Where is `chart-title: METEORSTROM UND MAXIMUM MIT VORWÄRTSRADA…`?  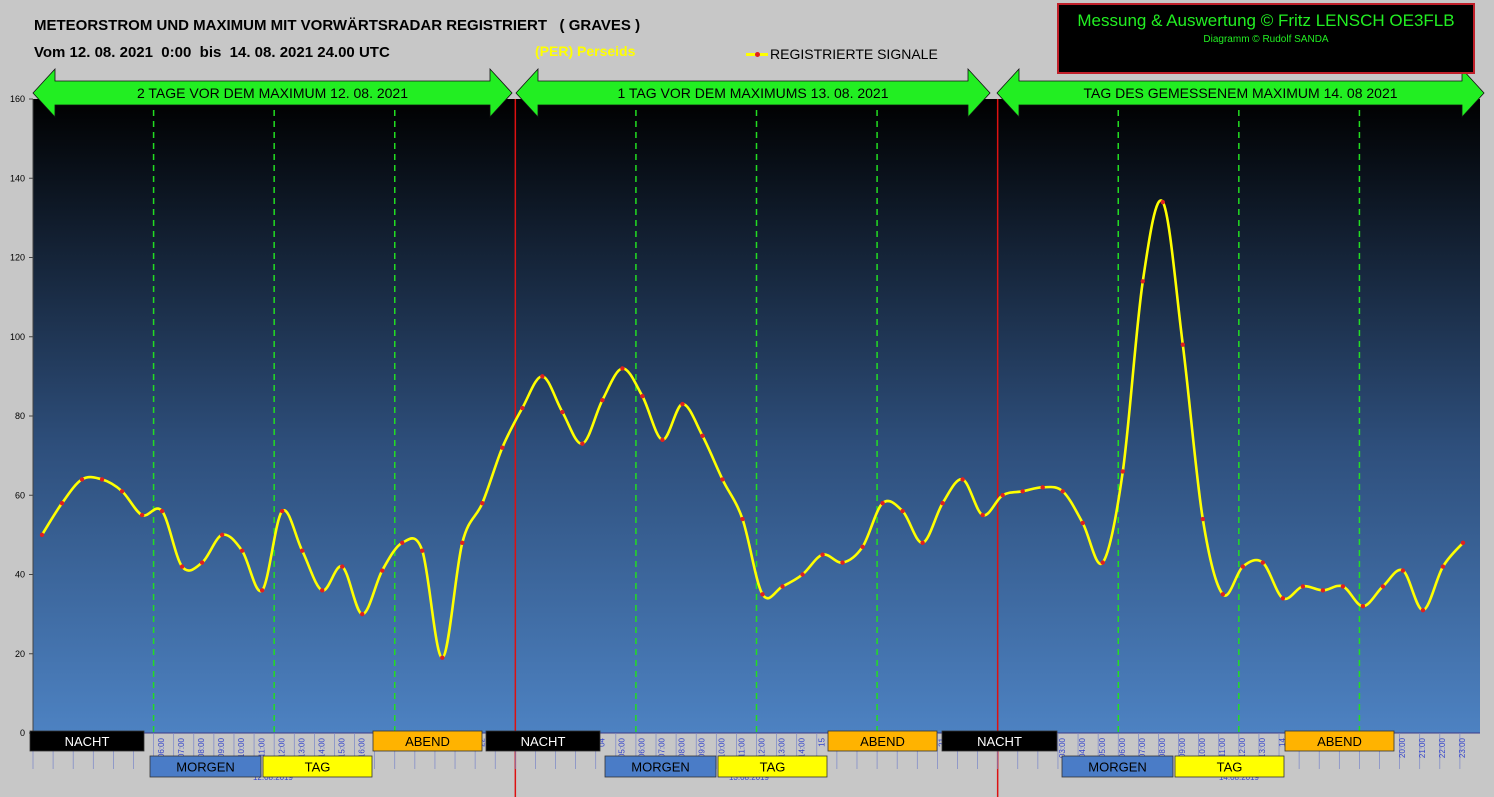 chart-title: METEORSTROM UND MAXIMUM MIT VORWÄRTSRADA… is located at coordinates (337, 25).